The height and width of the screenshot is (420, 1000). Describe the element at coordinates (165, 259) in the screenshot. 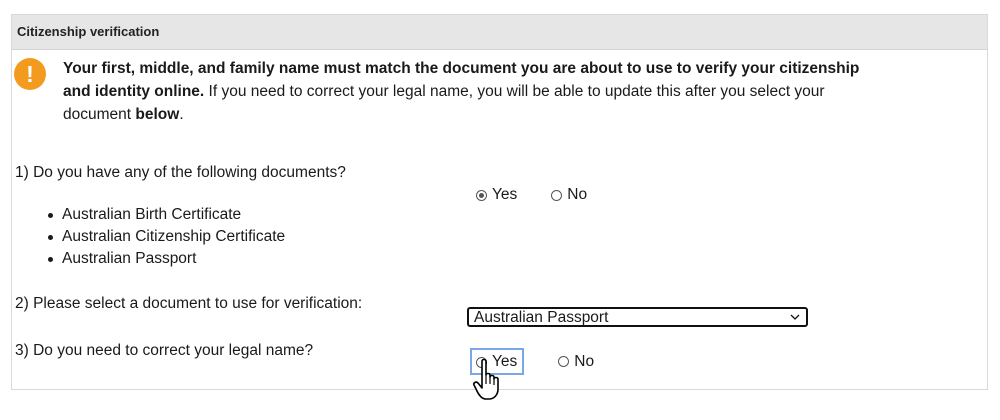

I see `list-item: Australian Passport` at that location.